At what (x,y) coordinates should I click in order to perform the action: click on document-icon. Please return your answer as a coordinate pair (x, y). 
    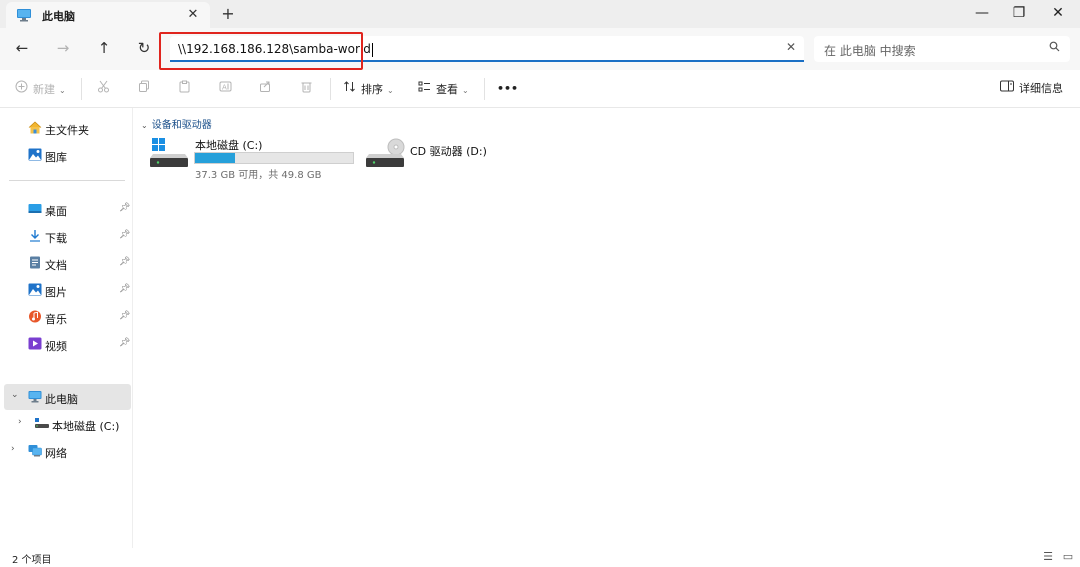
    Looking at the image, I should click on (35, 262).